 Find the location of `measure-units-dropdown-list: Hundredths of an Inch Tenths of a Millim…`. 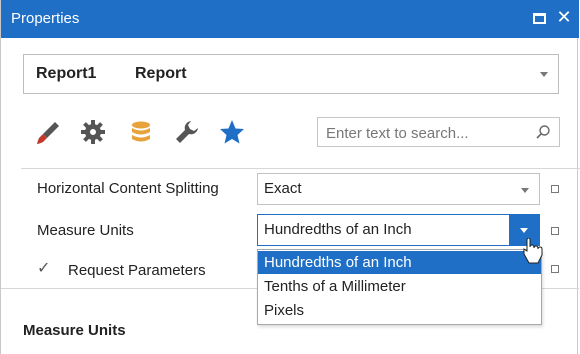

measure-units-dropdown-list: Hundredths of an Inch Tenths of a Millim… is located at coordinates (399, 287).